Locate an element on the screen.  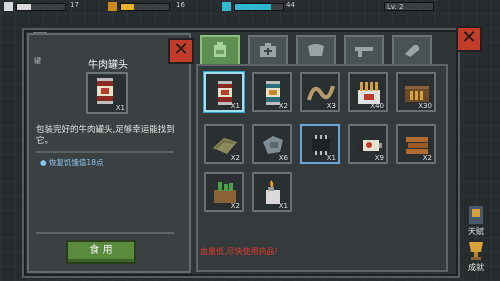
tab-bag is located at coordinates (220, 50).